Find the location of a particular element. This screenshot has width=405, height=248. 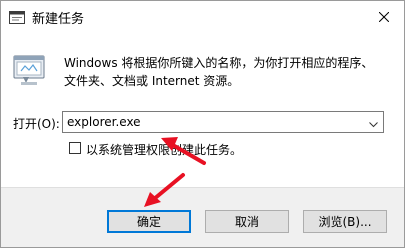

open-combobox is located at coordinates (223, 122).